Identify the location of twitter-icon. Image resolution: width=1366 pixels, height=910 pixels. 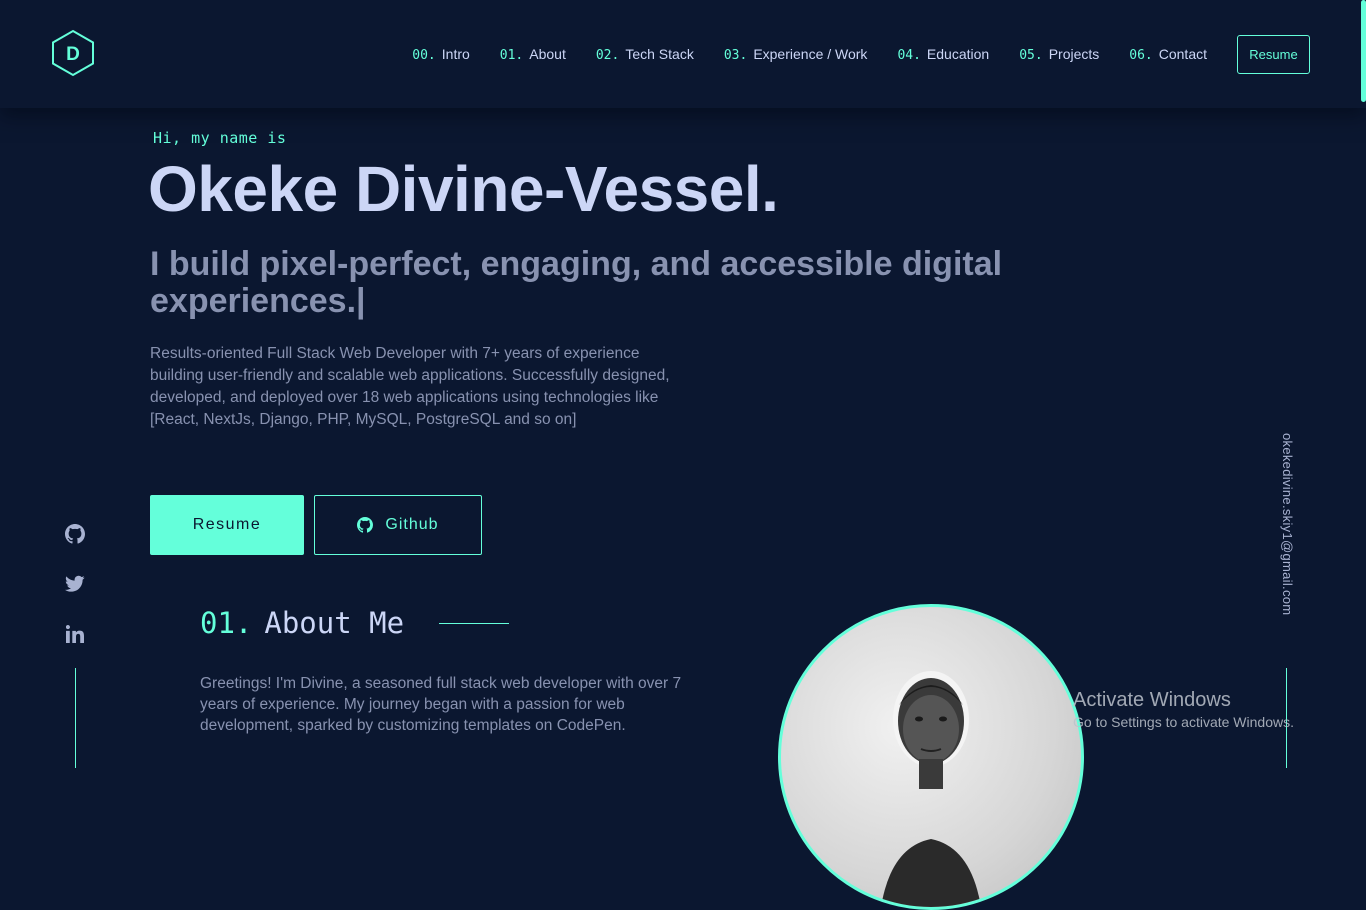
(75, 583).